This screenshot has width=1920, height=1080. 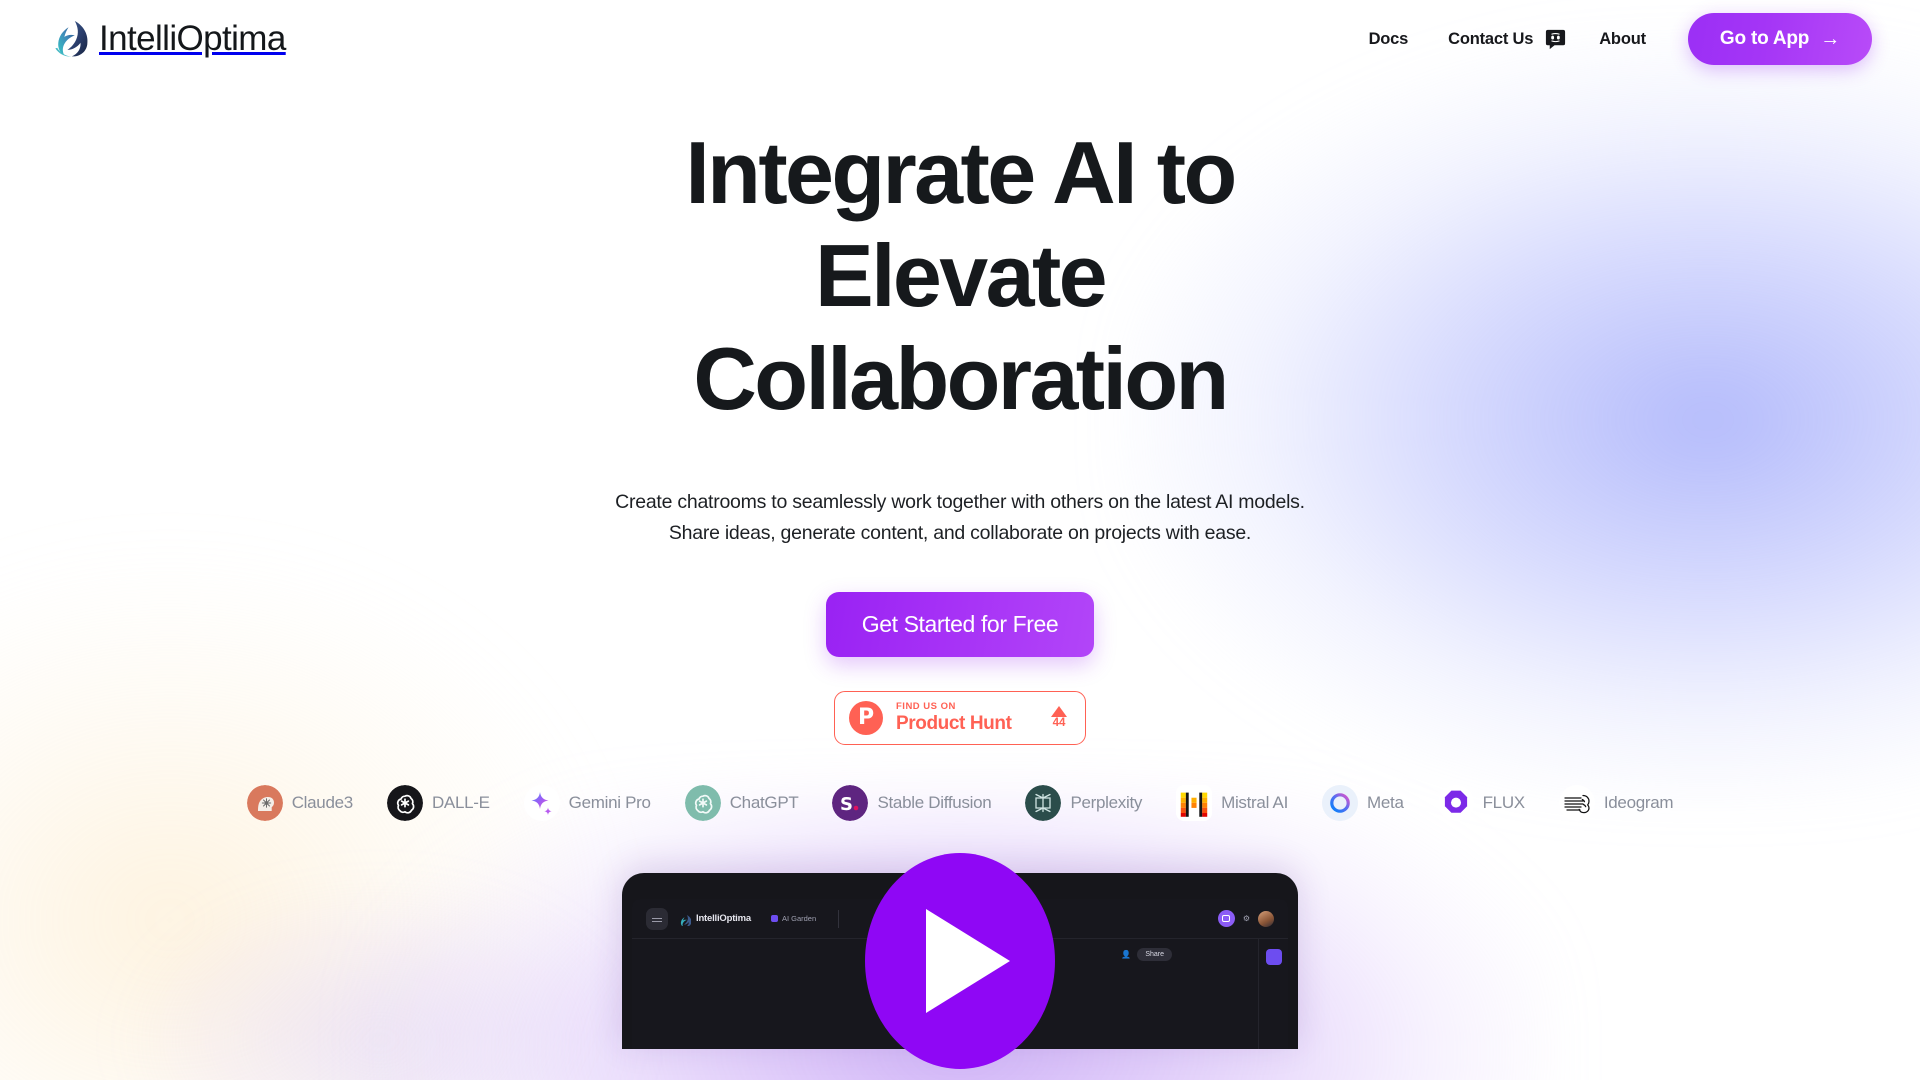 What do you see at coordinates (1254, 803) in the screenshot?
I see `model-label-mistral-ai: Mistral AI` at bounding box center [1254, 803].